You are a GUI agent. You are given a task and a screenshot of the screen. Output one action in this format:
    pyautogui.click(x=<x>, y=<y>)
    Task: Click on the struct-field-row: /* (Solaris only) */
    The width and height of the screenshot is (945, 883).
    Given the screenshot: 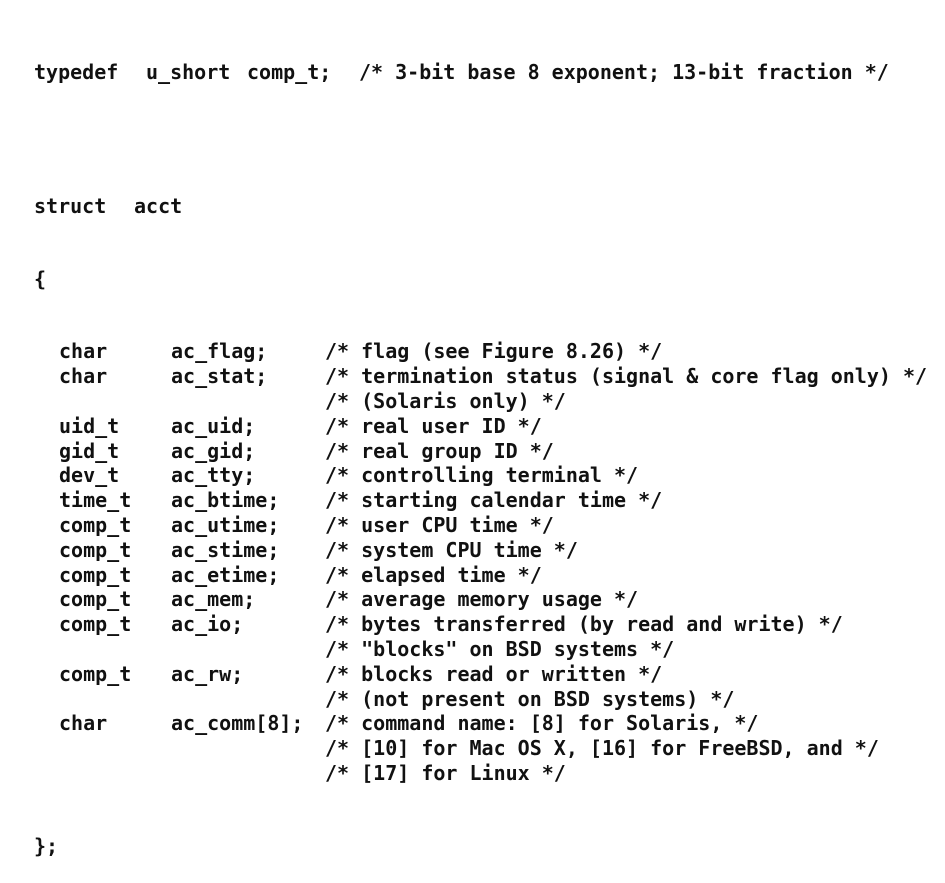 What is the action you would take?
    pyautogui.click(x=480, y=401)
    